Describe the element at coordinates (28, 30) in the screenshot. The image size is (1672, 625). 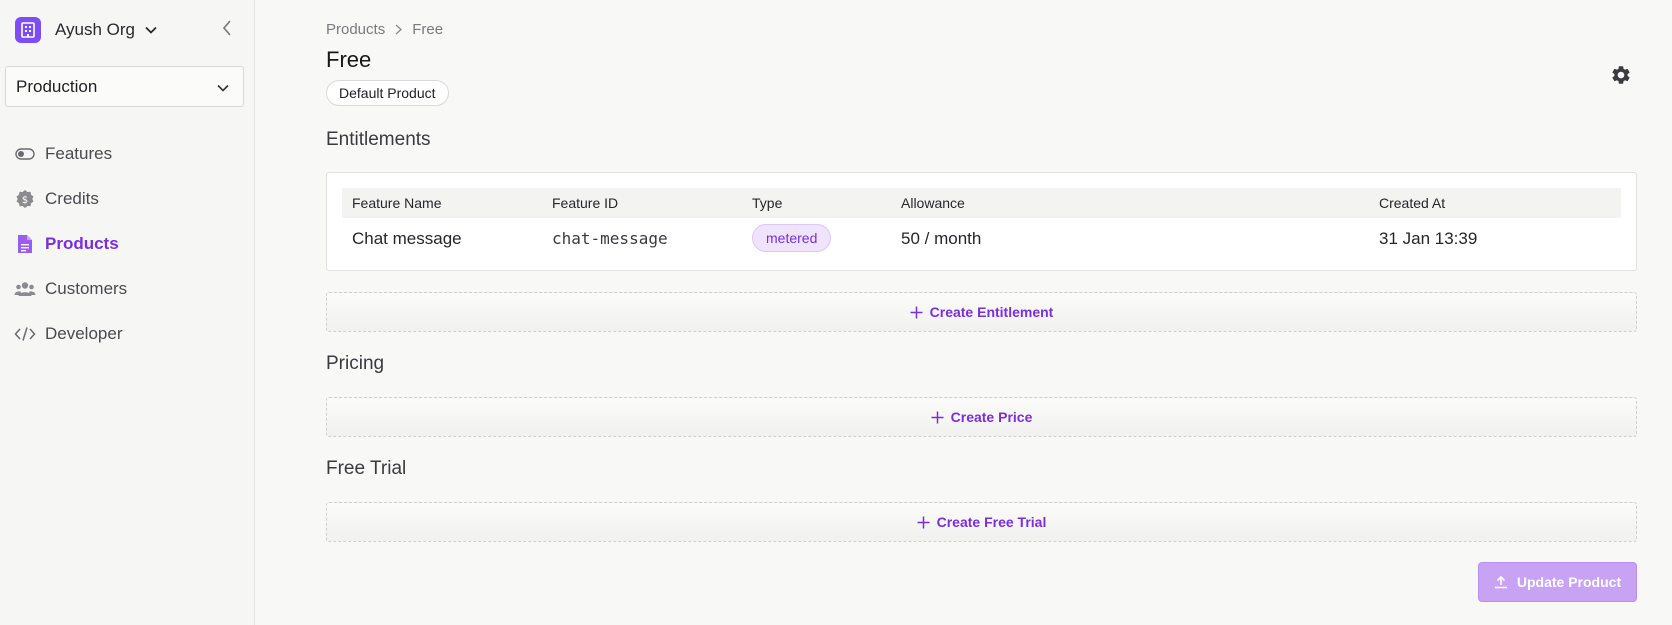
I see `building-icon` at that location.